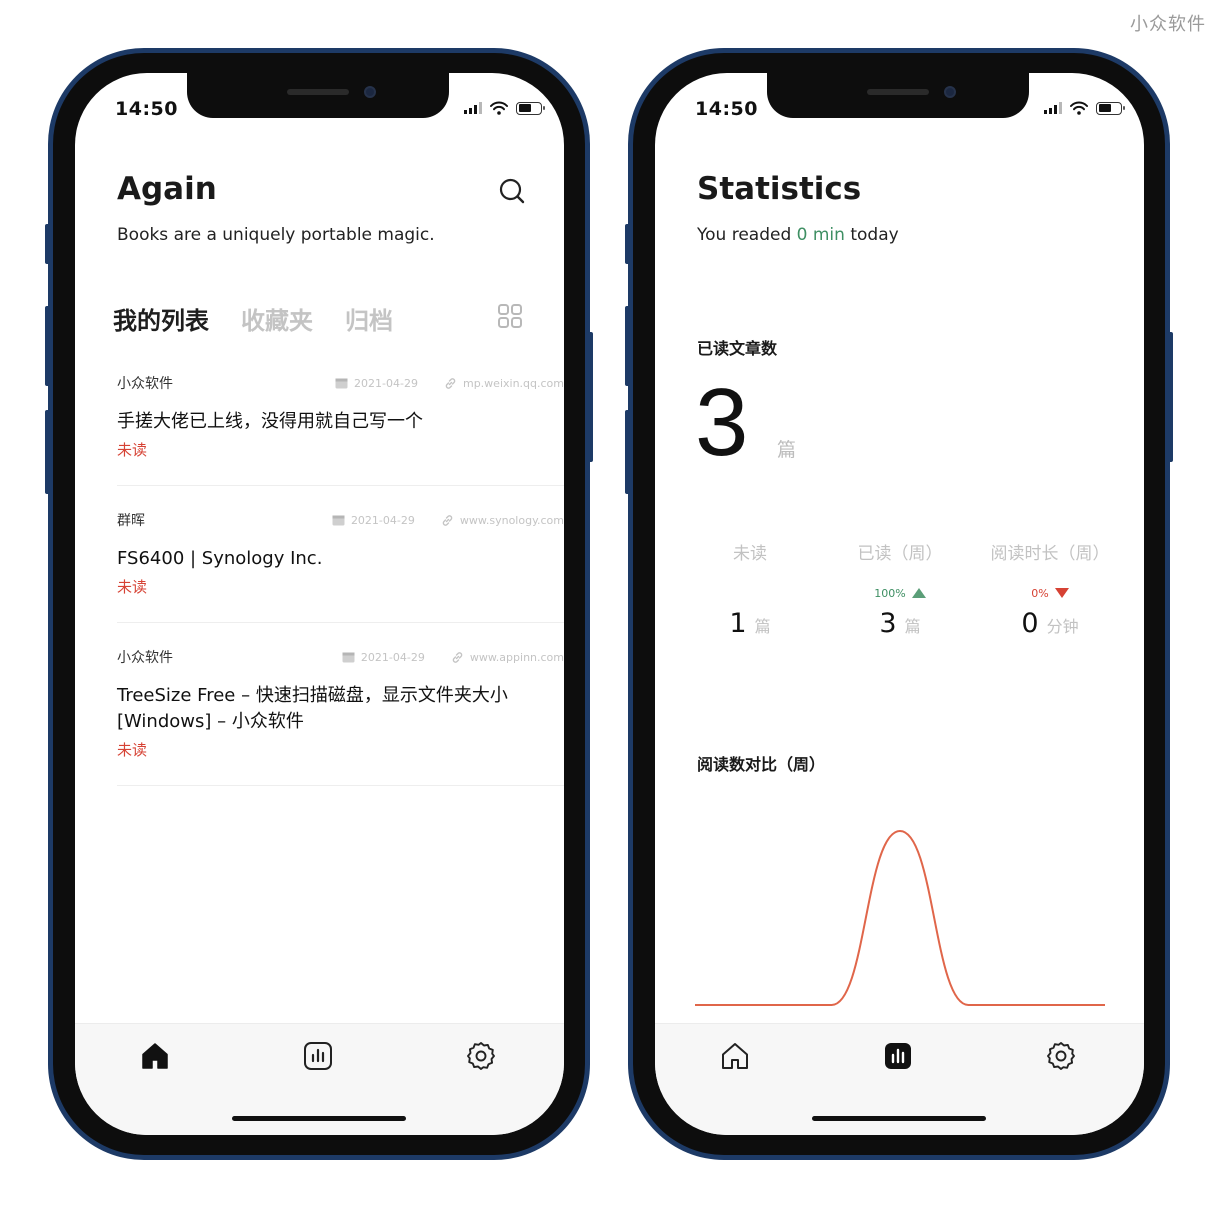  Describe the element at coordinates (276, 235) in the screenshot. I see `app-subtitle: Books are a uniquely portable magic.` at that location.